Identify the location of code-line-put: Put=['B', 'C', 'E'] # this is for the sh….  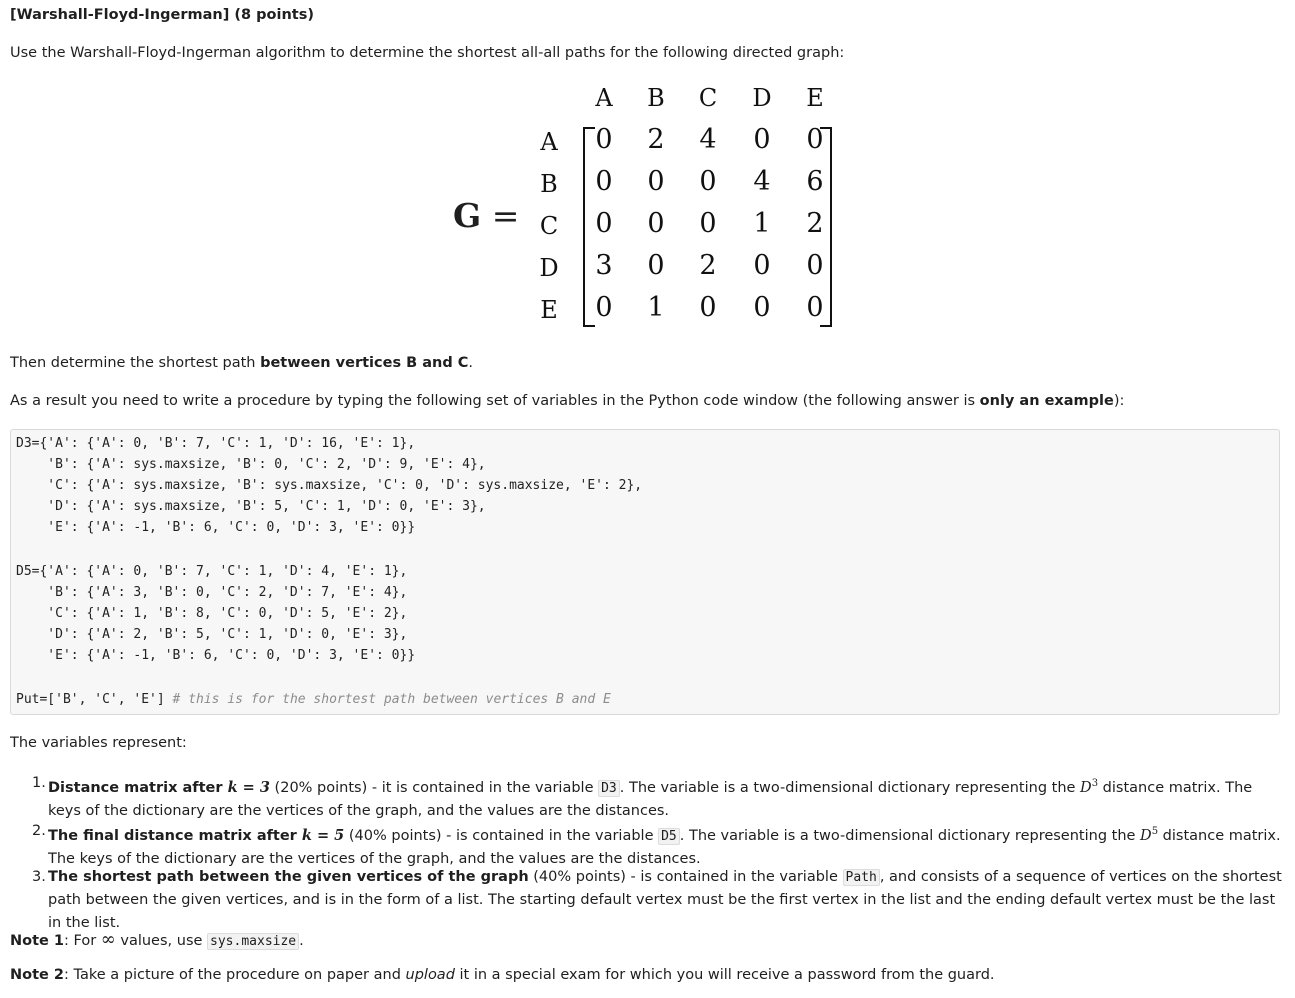
(313, 699).